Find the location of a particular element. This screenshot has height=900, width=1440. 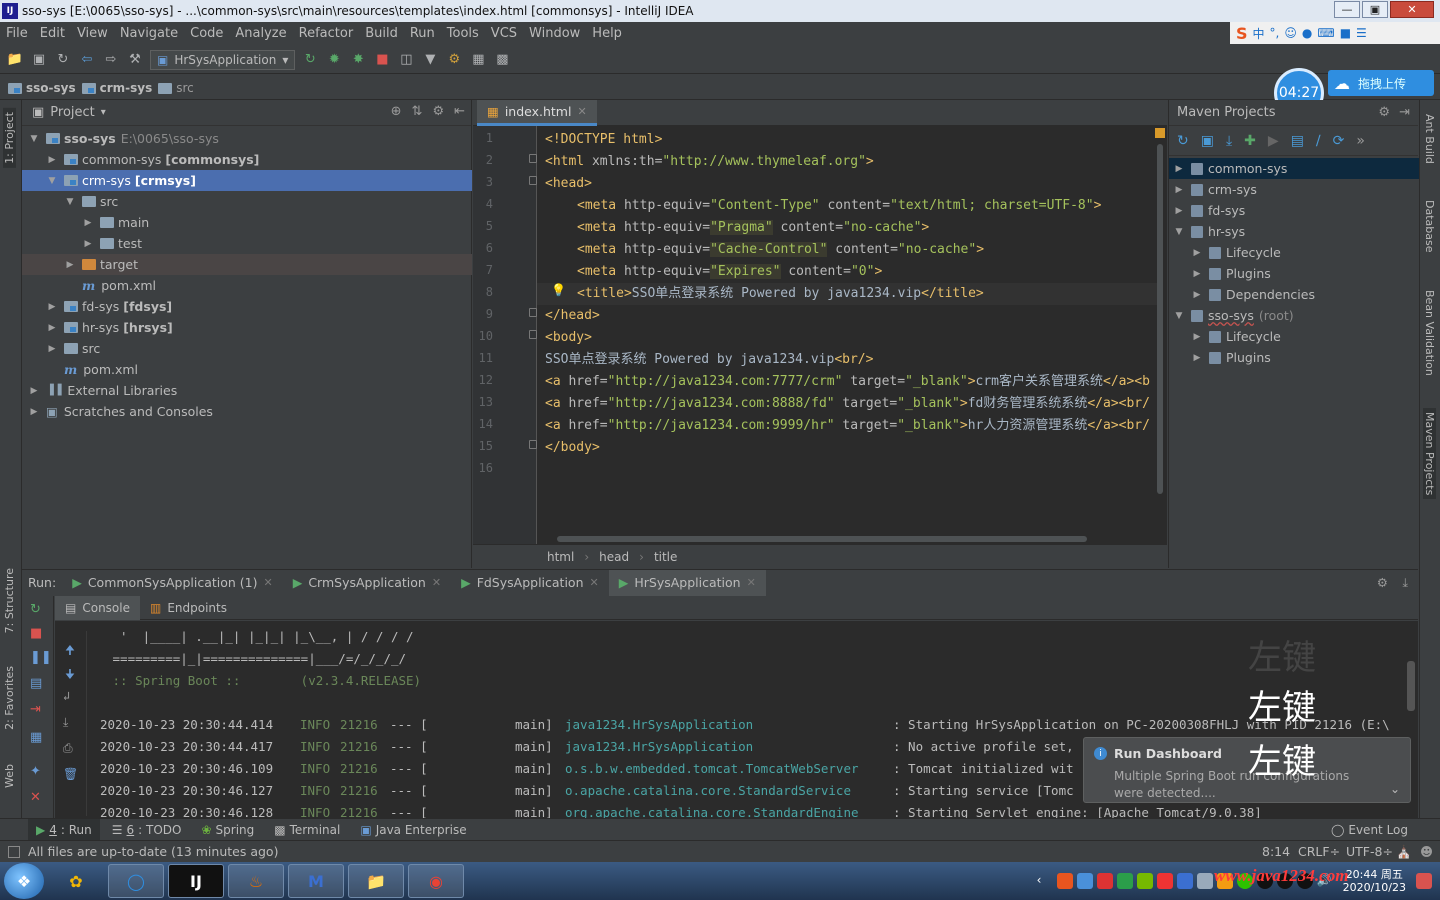

minimize-button: — is located at coordinates (1347, 9).